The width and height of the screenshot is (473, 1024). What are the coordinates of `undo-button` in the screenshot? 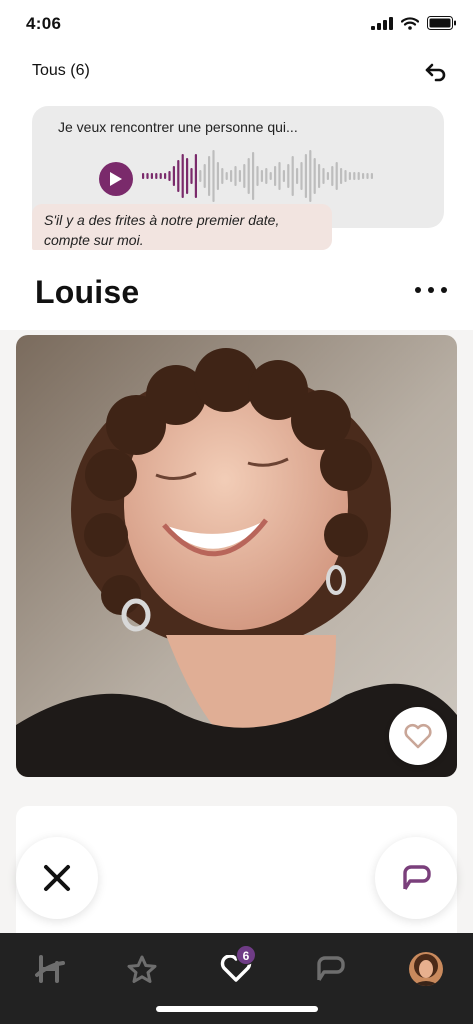 It's located at (435, 72).